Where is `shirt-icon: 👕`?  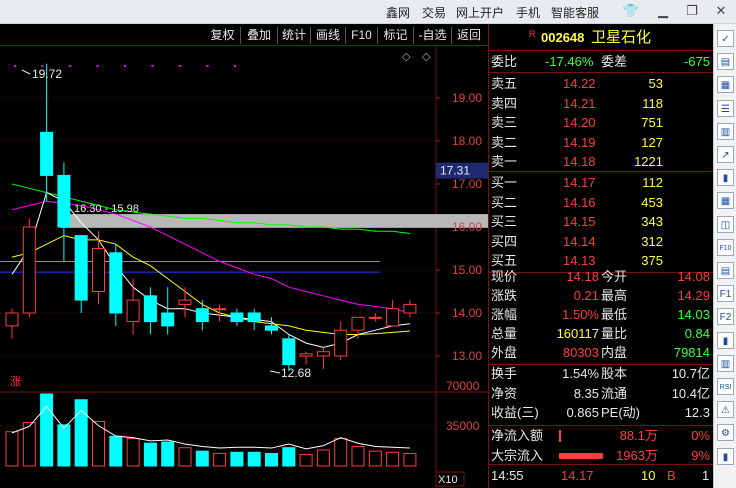
shirt-icon: 👕 is located at coordinates (631, 11).